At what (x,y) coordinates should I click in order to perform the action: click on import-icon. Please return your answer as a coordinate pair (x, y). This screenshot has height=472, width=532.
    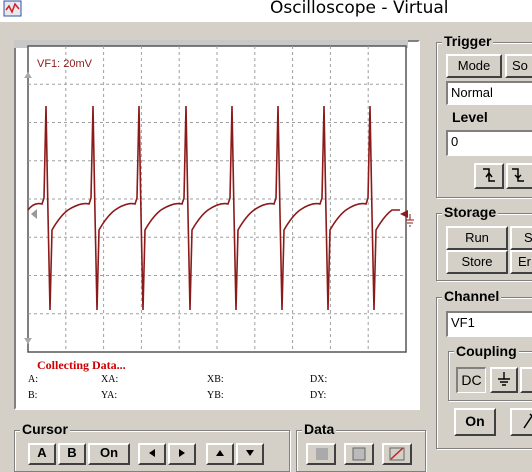
    Looking at the image, I should click on (321, 455).